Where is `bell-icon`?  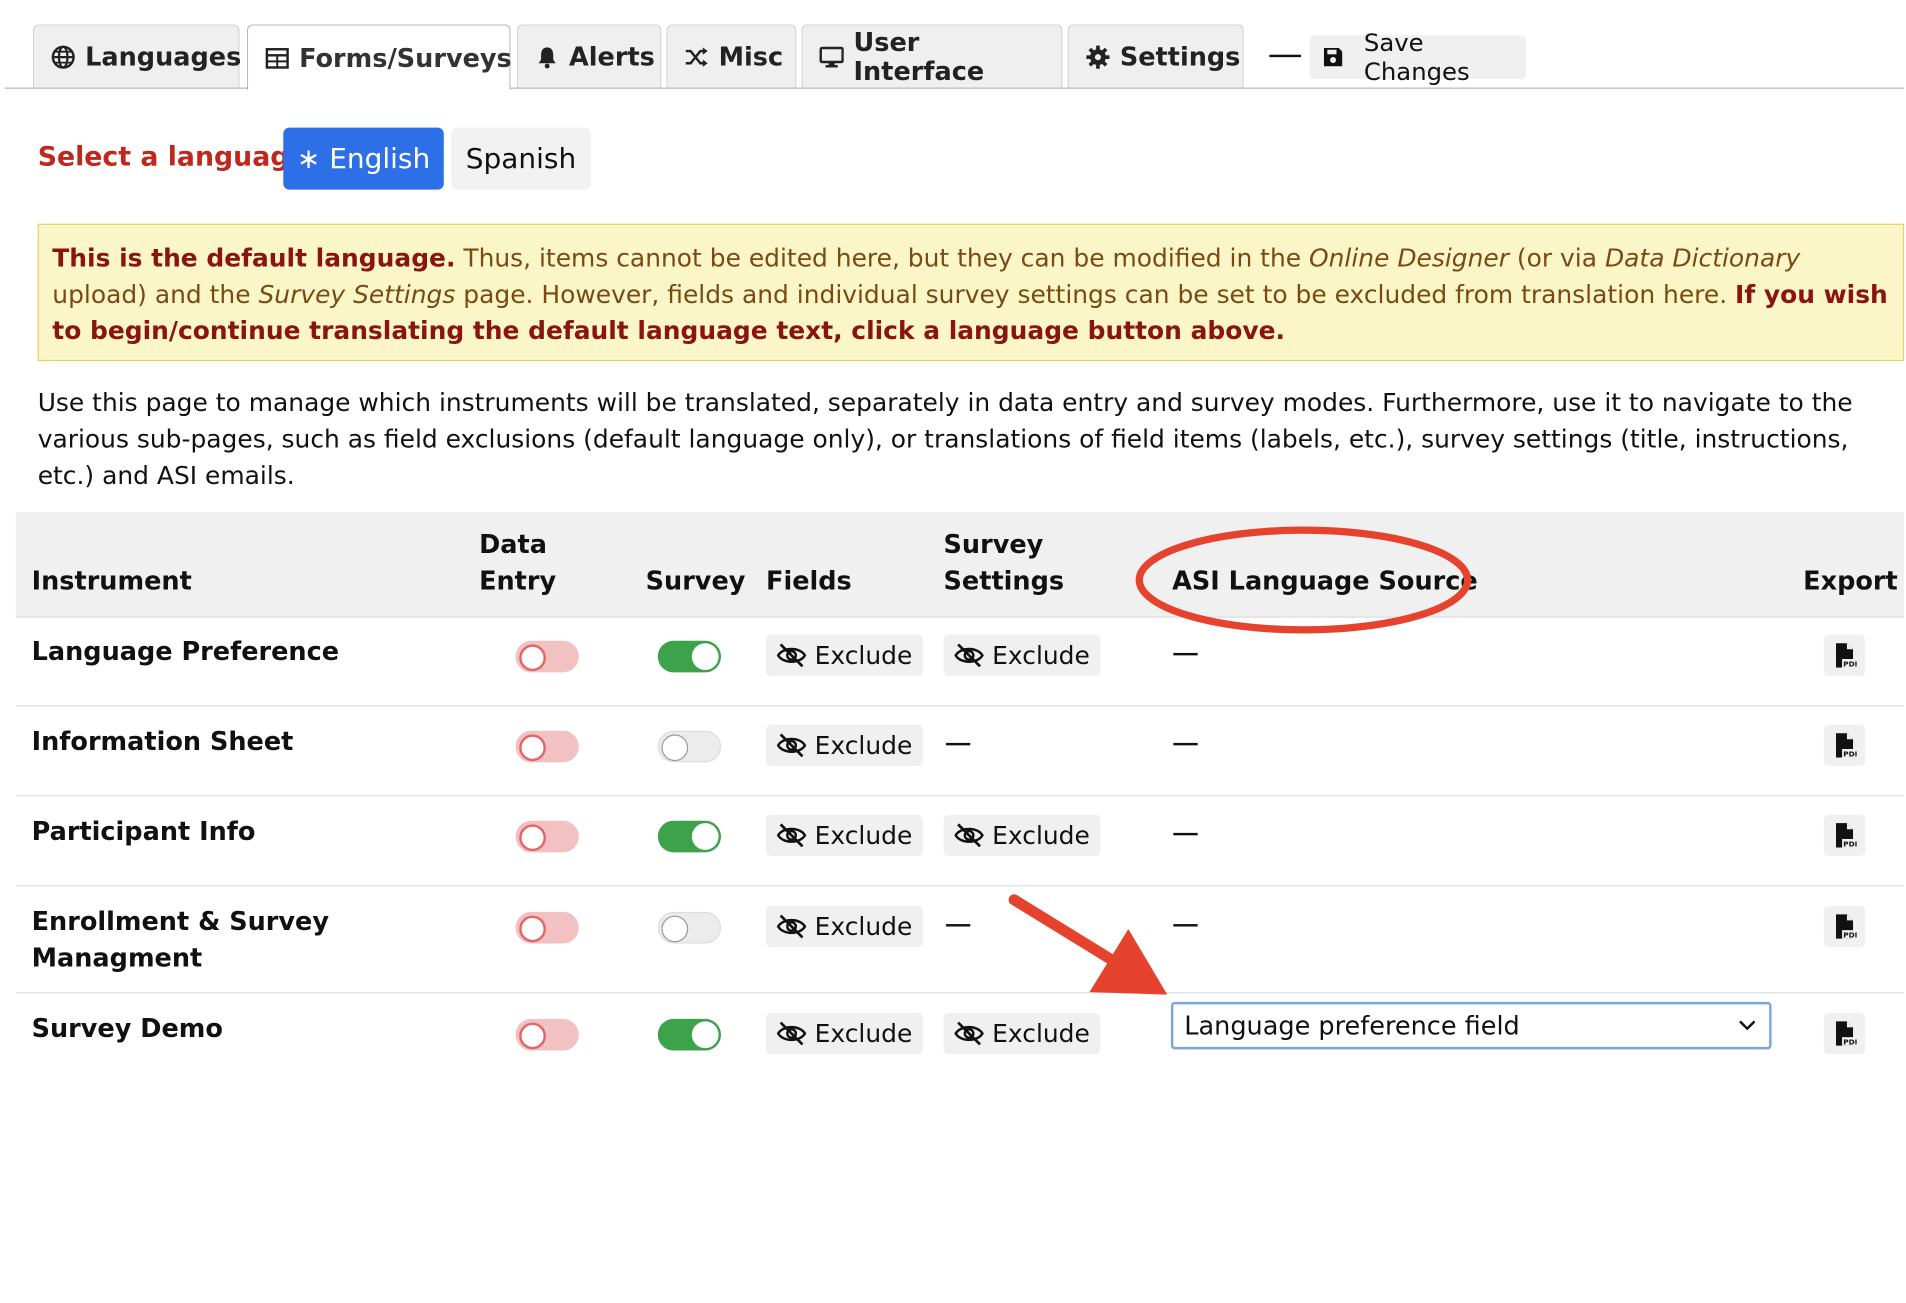 bell-icon is located at coordinates (547, 57).